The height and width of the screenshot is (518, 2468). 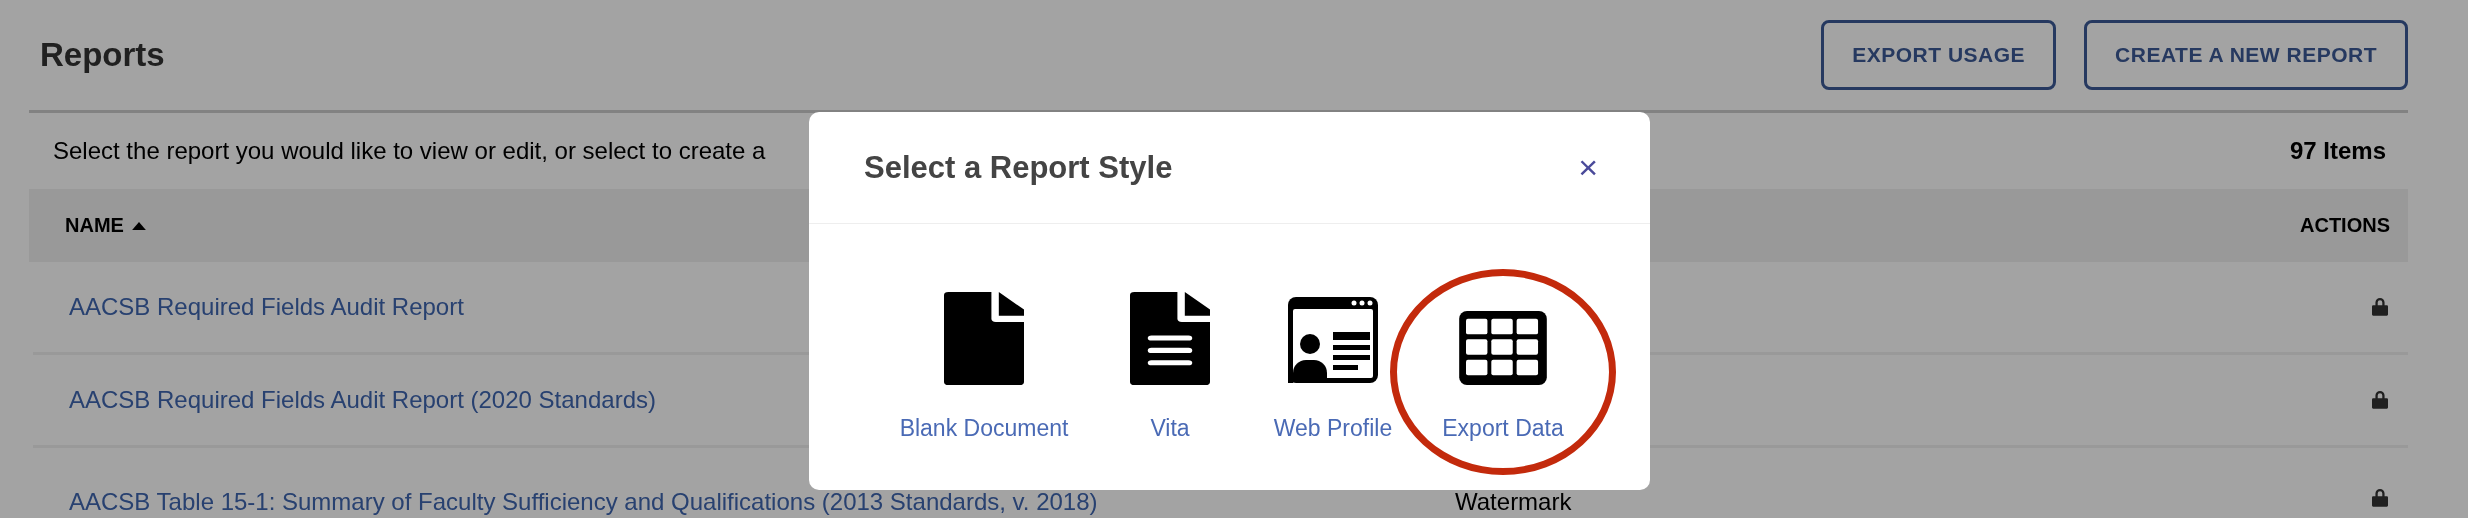 I want to click on style-option: Blank Document, so click(x=984, y=367).